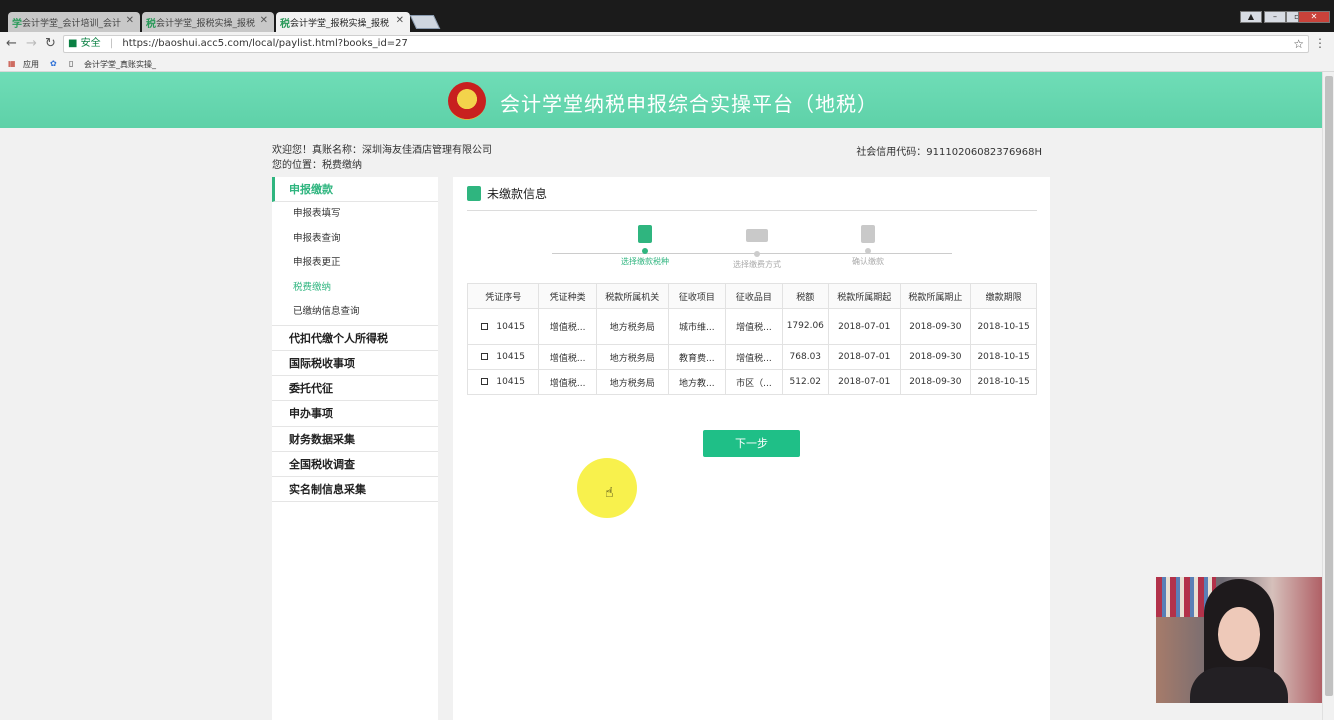 The width and height of the screenshot is (1334, 720). What do you see at coordinates (355, 412) in the screenshot?
I see `sidebar-group-applications: 申办事项` at bounding box center [355, 412].